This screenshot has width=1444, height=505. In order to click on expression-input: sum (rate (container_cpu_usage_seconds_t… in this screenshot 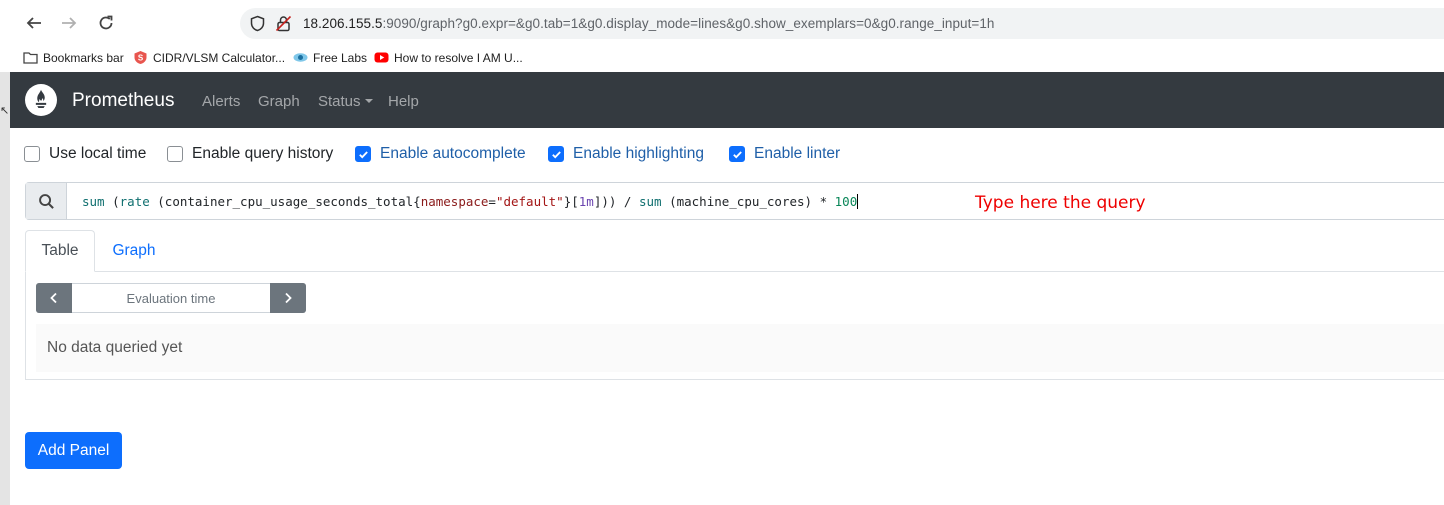, I will do `click(734, 201)`.